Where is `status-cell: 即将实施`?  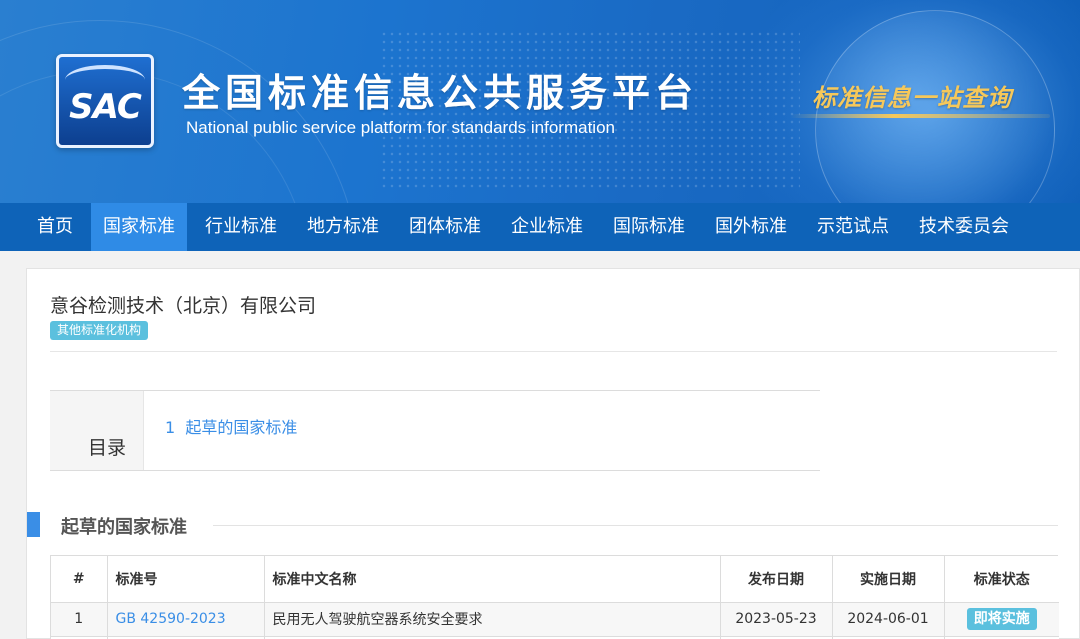
status-cell: 即将实施 is located at coordinates (1001, 619).